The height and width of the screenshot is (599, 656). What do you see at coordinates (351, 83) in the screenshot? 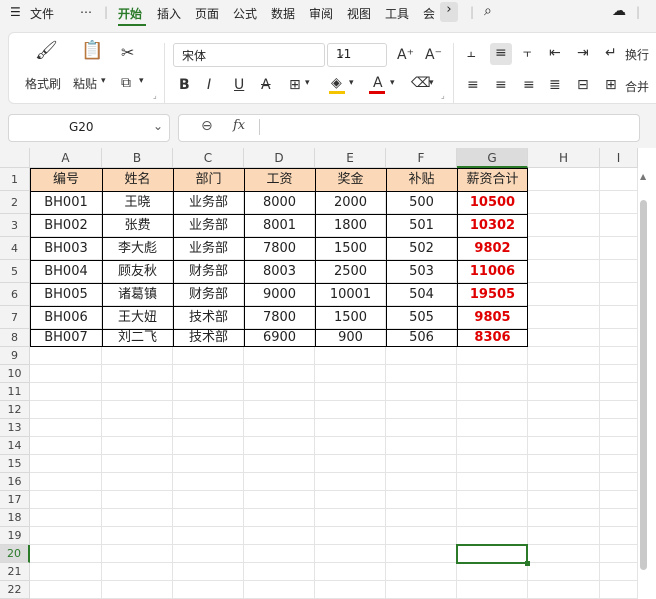
I see `fill-color-dropdown-icon: ▾` at bounding box center [351, 83].